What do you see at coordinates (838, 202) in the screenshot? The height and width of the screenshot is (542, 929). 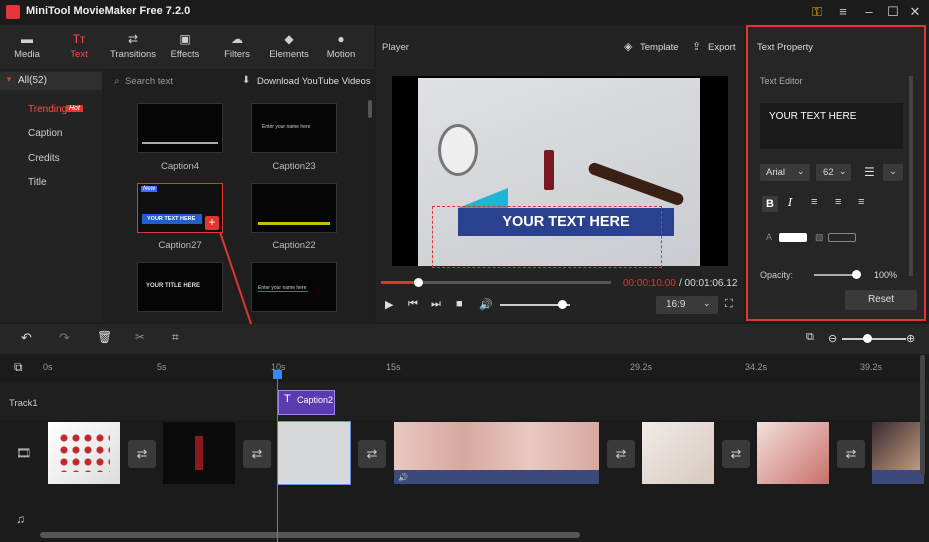 I see `align-center-icon: ≡` at bounding box center [838, 202].